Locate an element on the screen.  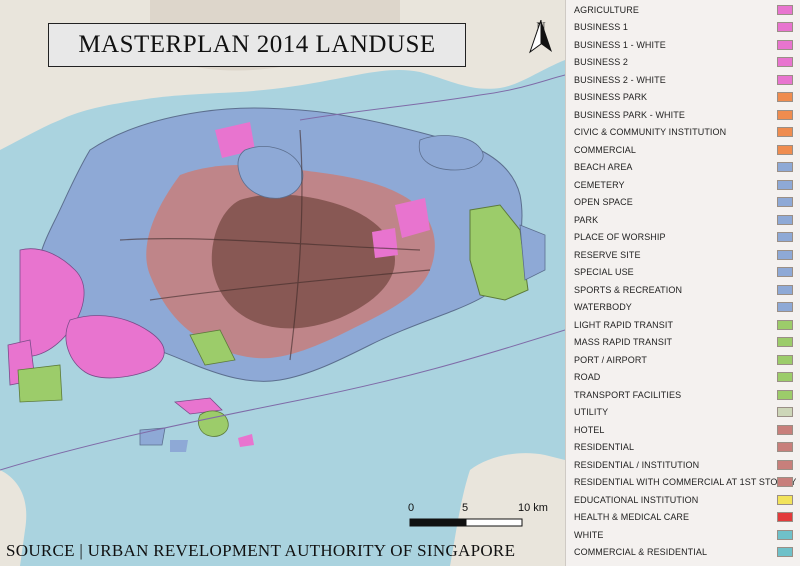
legend-item: BUSINESS PARK is located at coordinates (683, 98).